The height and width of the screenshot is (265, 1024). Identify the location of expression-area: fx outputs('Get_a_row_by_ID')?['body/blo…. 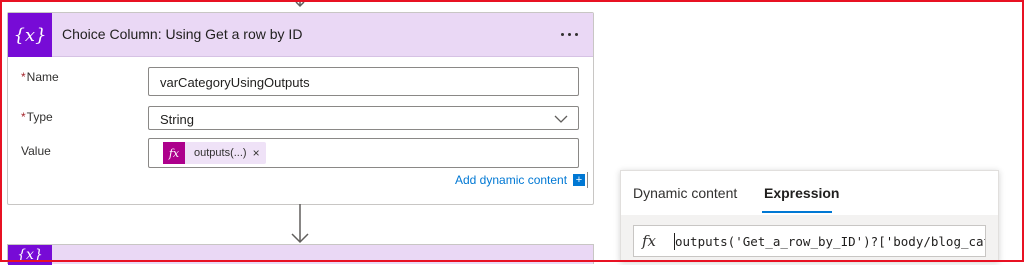
(809, 238).